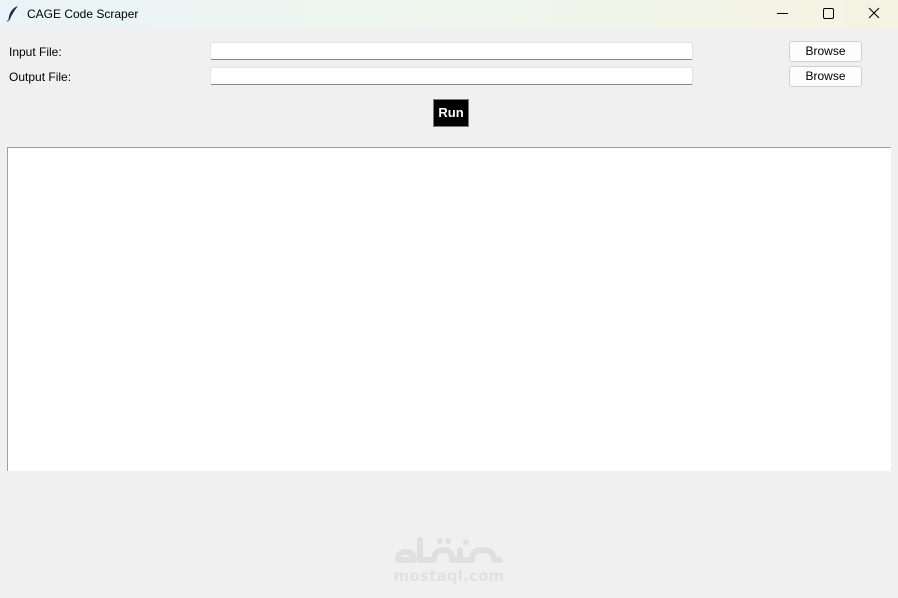 Image resolution: width=898 pixels, height=598 pixels. I want to click on input-file-field, so click(451, 51).